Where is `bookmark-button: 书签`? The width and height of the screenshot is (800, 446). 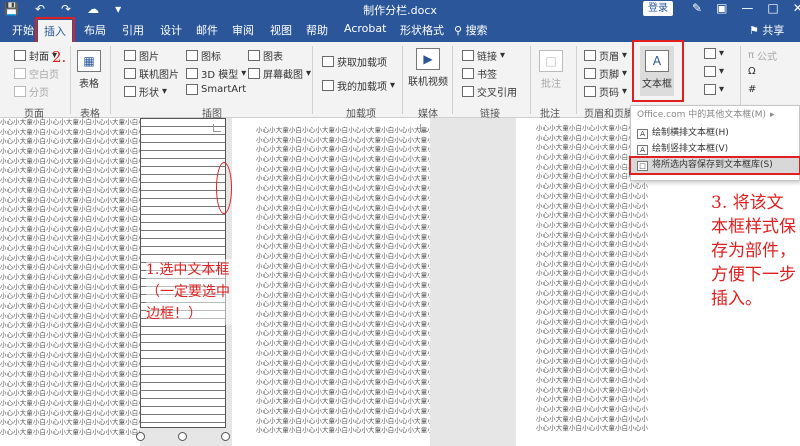 bookmark-button: 书签 is located at coordinates (479, 73).